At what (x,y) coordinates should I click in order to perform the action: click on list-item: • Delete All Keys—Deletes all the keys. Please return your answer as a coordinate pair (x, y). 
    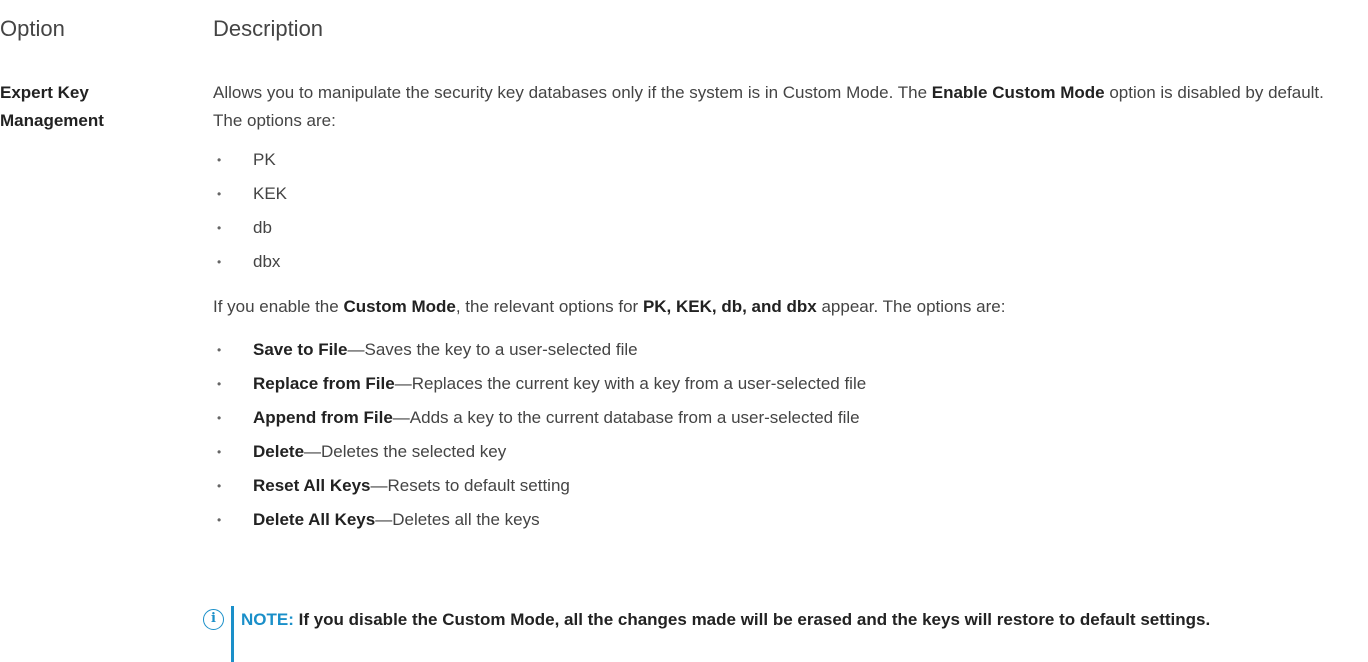
    Looking at the image, I should click on (783, 520).